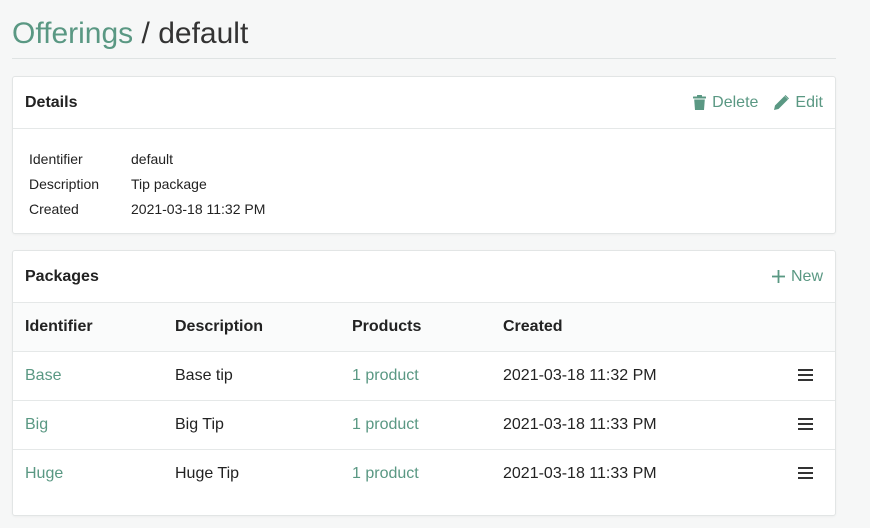 The image size is (870, 528). What do you see at coordinates (169, 184) in the screenshot?
I see `detail-value: Tip package` at bounding box center [169, 184].